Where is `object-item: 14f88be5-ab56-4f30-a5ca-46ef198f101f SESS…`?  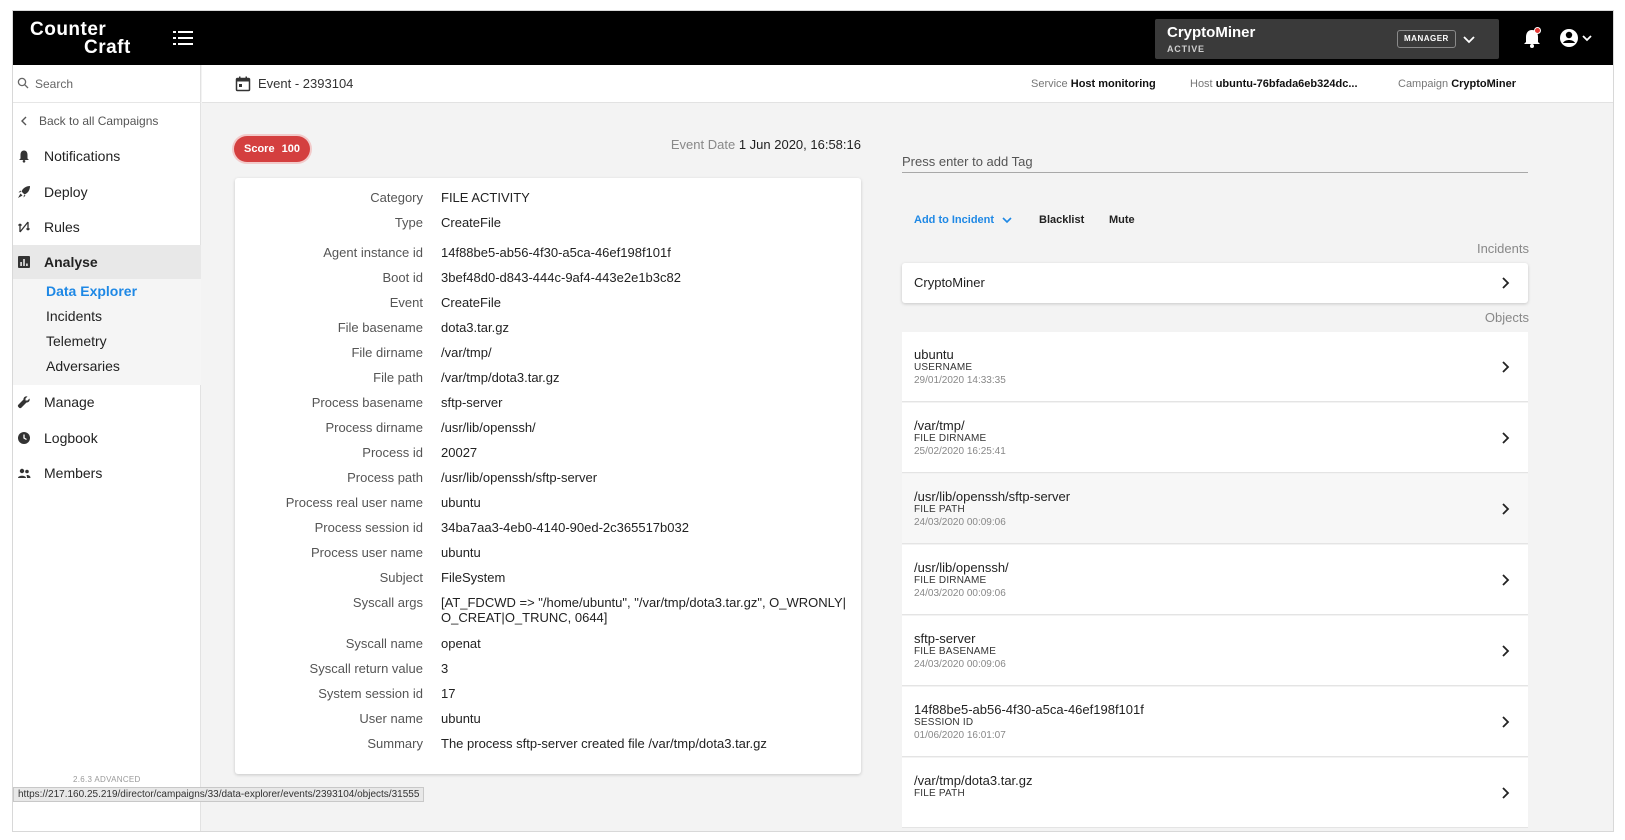 object-item: 14f88be5-ab56-4f30-a5ca-46ef198f101f SESS… is located at coordinates (1215, 722).